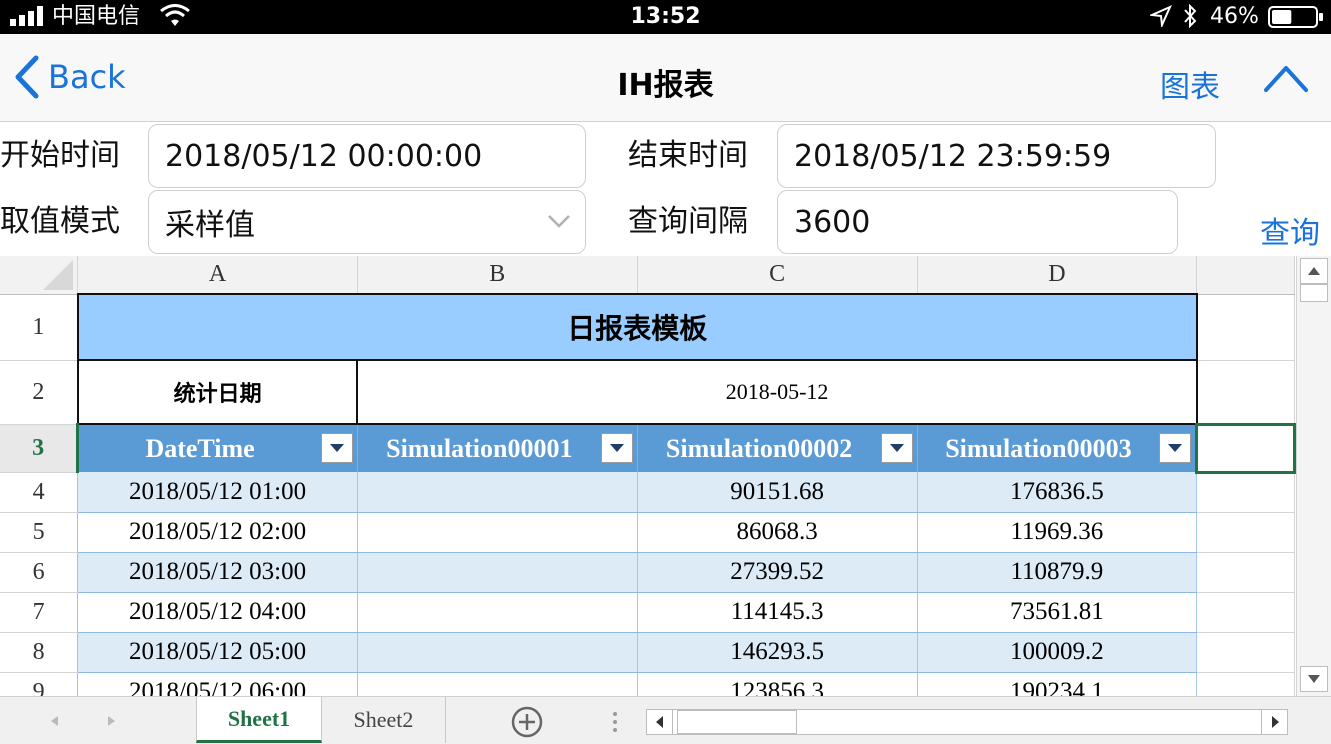  I want to click on row-header-active: 3, so click(40, 448).